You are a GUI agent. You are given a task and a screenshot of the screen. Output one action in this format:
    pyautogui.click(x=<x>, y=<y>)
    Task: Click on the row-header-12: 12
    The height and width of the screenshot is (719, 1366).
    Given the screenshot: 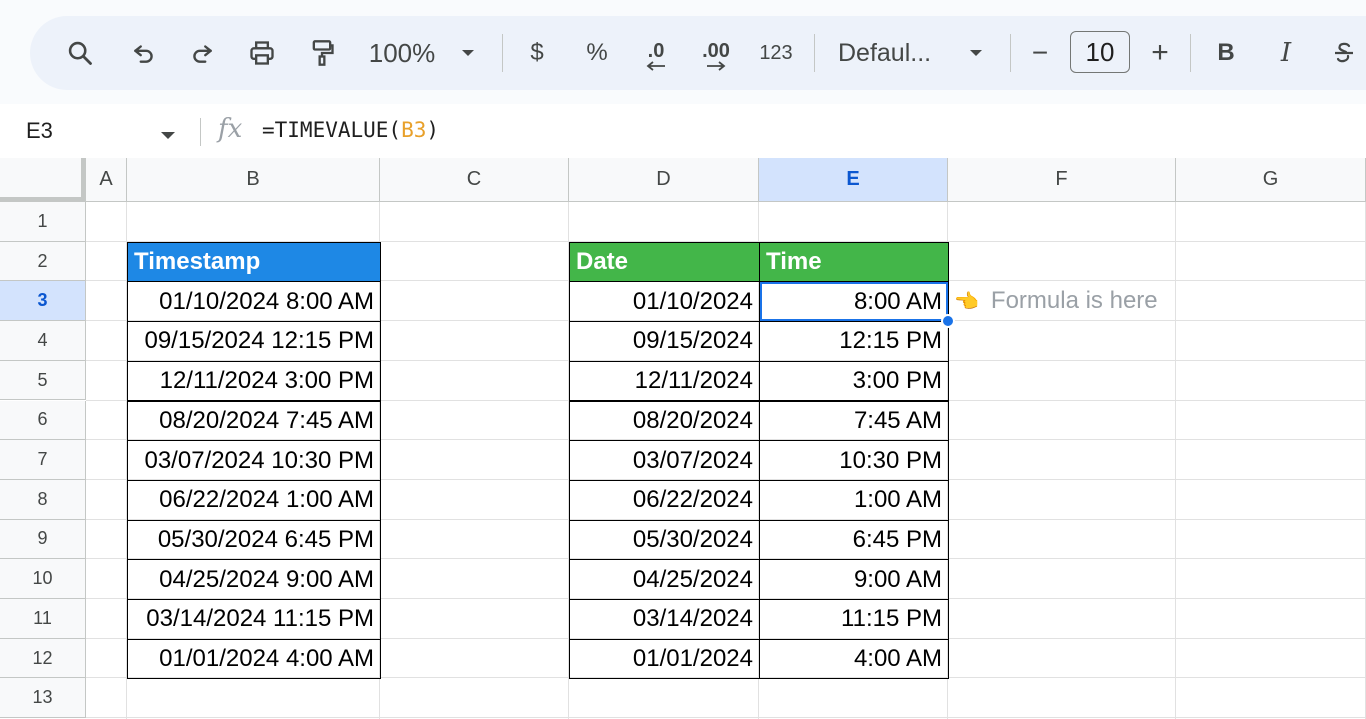 What is the action you would take?
    pyautogui.click(x=43, y=658)
    